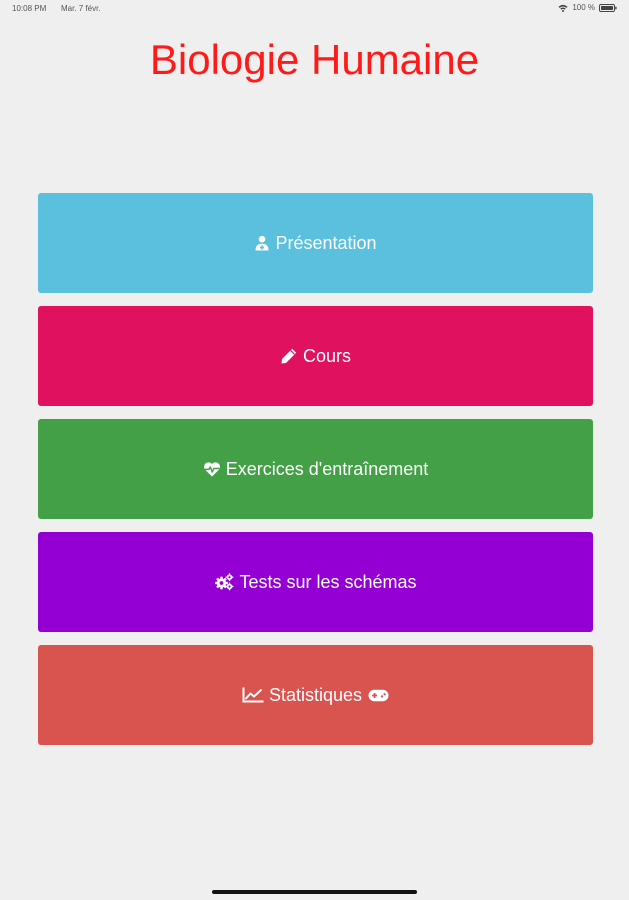  I want to click on status-bar: 10:08 PM Mar. 7 févr. 100 %, so click(314, 10).